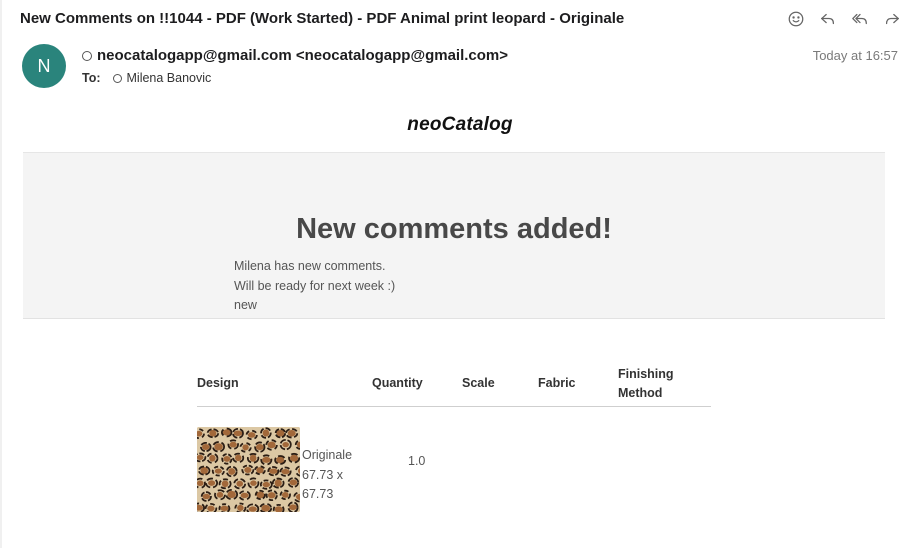 This screenshot has height=548, width=920. I want to click on design-size: 67.73, so click(318, 494).